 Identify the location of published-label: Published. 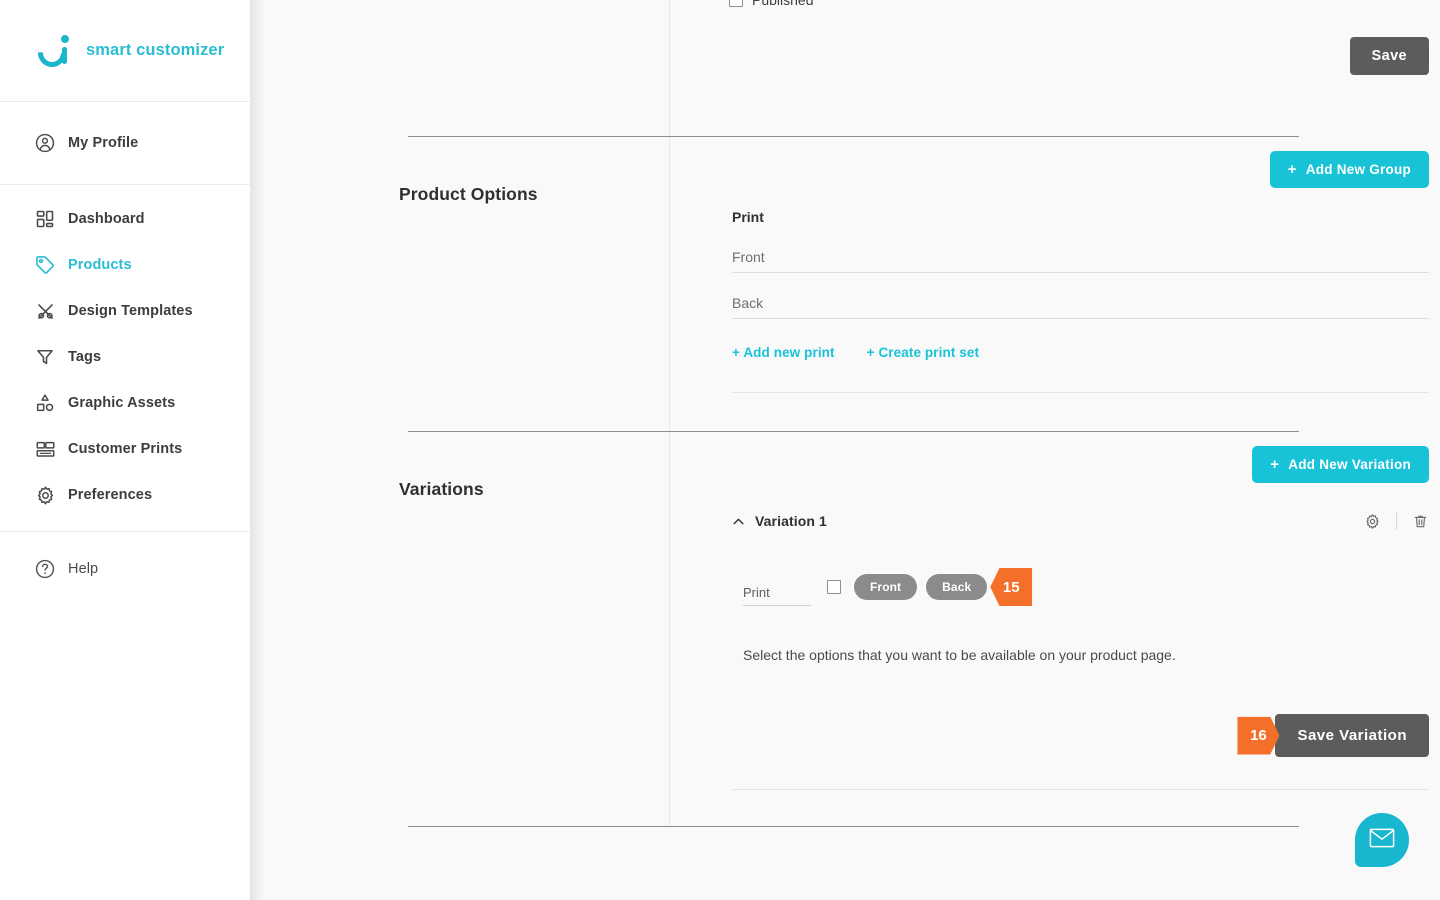
(783, 4).